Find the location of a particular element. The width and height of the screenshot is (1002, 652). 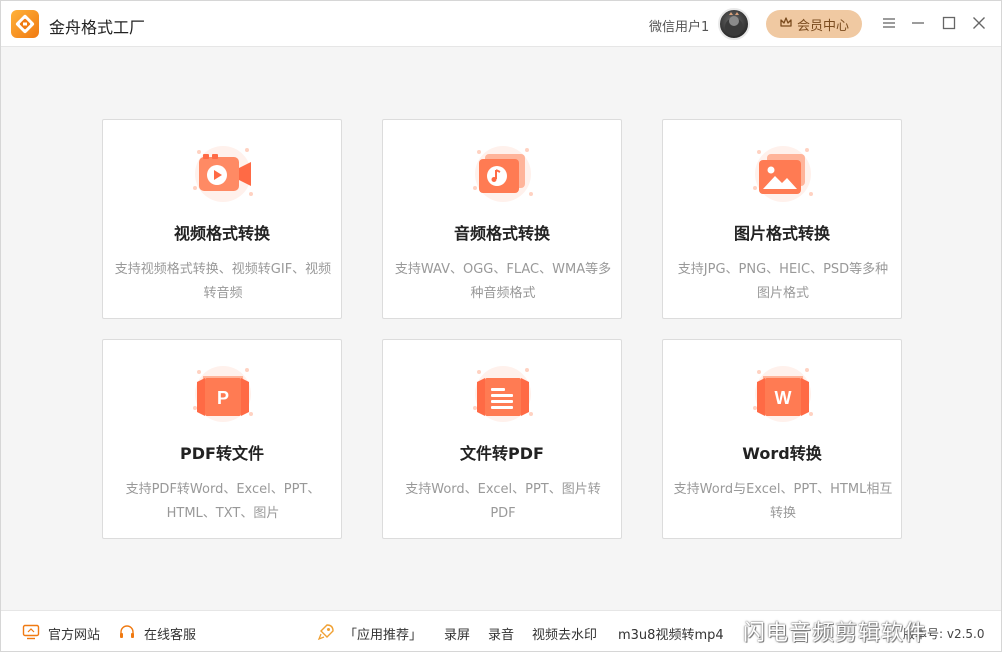

app-recommend-label: 「应用推荐」 is located at coordinates (383, 635).